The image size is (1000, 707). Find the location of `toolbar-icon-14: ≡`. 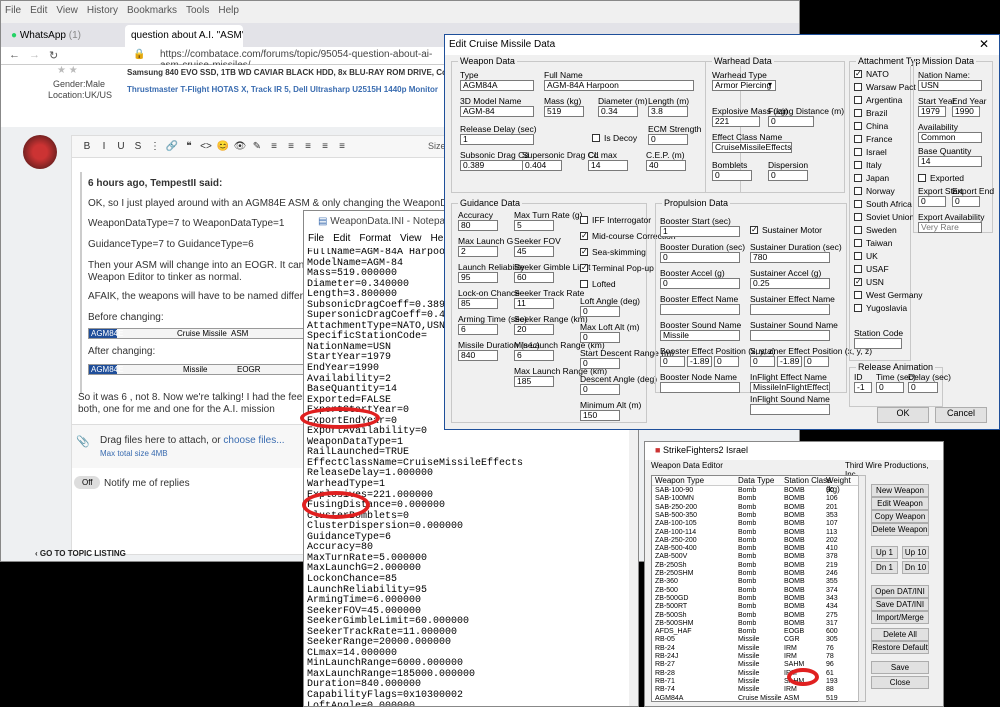

toolbar-icon-14: ≡ is located at coordinates (325, 147).